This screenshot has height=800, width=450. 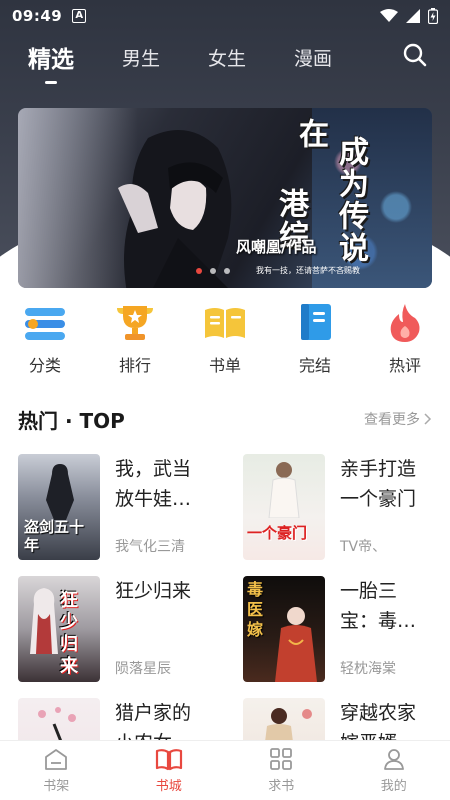 I want to click on book-item: 狂少归来 狂少归来 陨落星辰, so click(x=118, y=630).